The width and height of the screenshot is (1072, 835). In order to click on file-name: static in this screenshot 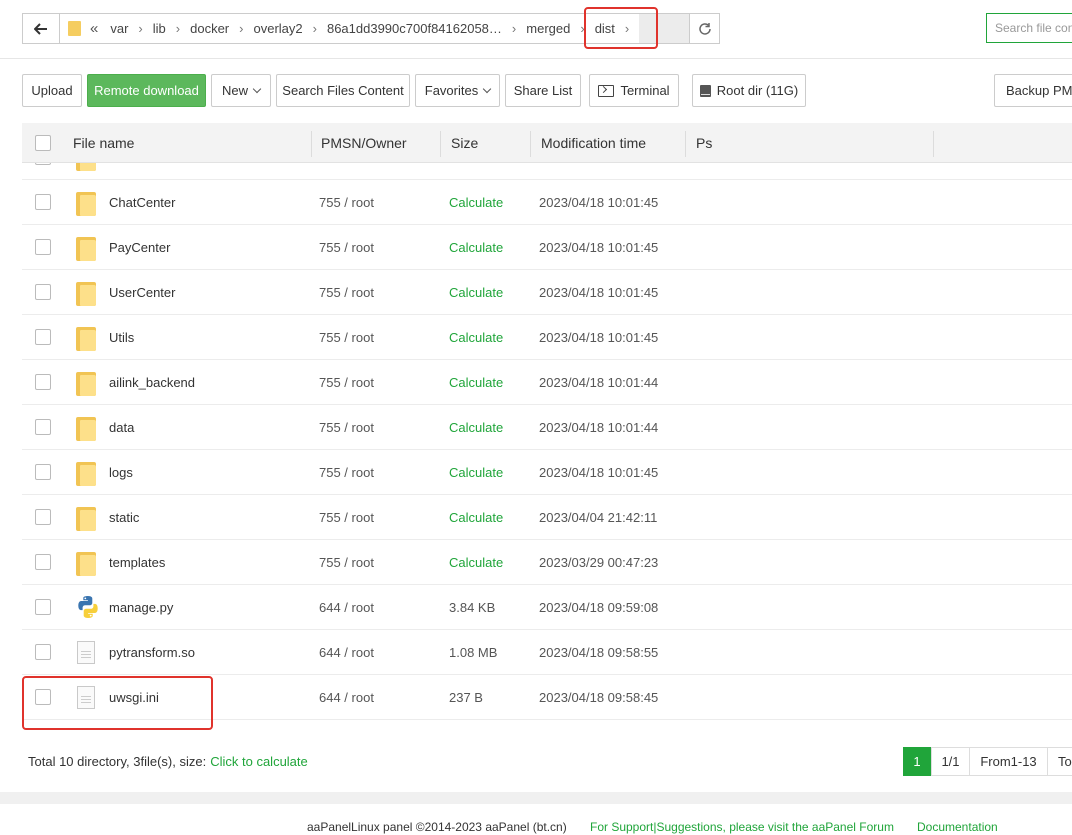, I will do `click(124, 517)`.